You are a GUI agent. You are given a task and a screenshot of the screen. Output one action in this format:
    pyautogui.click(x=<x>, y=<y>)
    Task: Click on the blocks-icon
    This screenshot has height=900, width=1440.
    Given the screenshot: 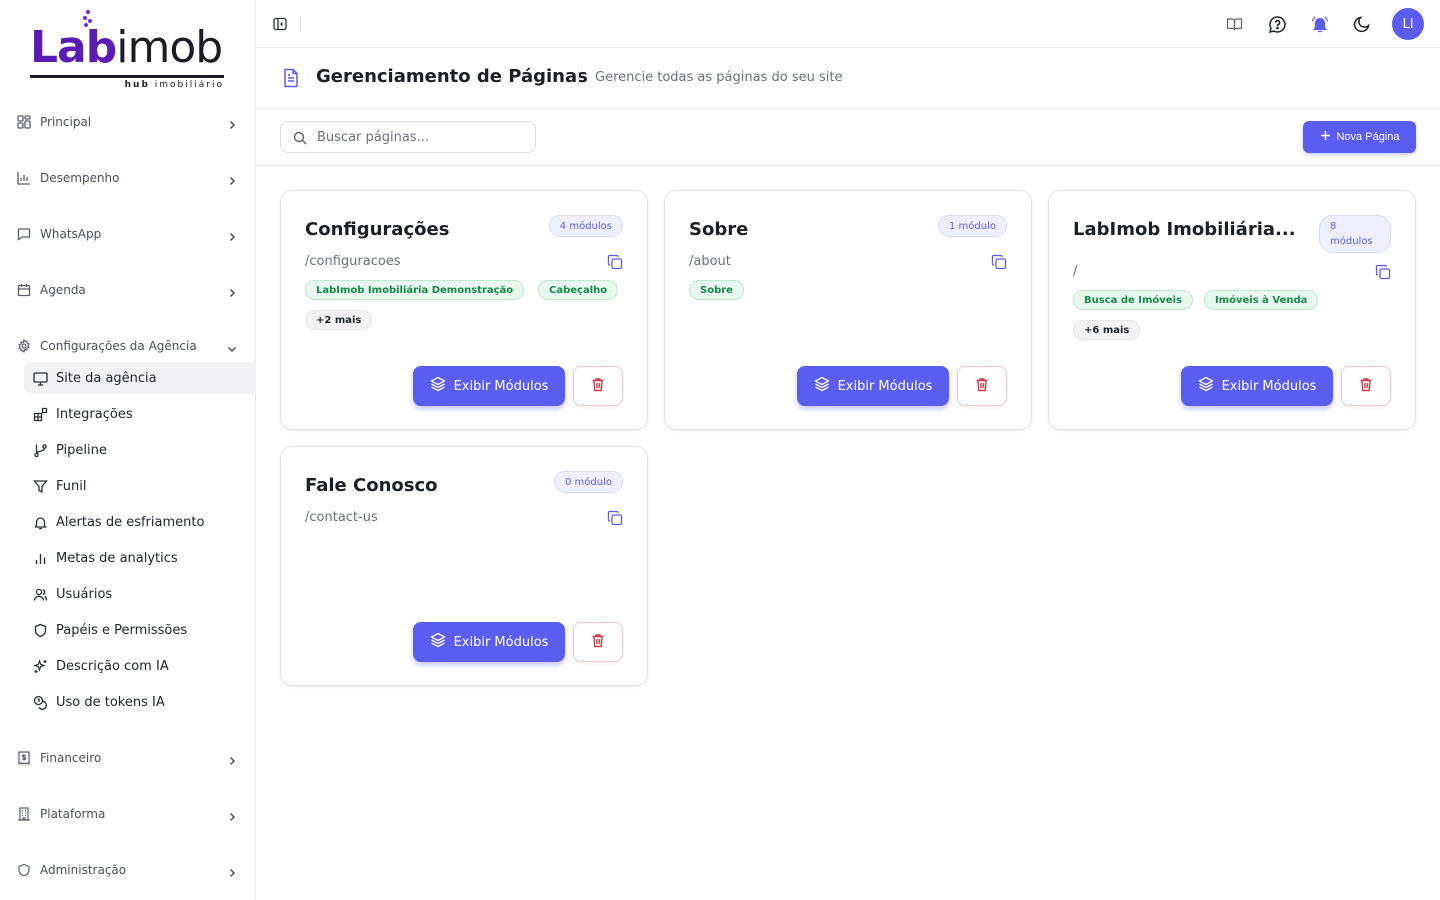 What is the action you would take?
    pyautogui.click(x=40, y=414)
    